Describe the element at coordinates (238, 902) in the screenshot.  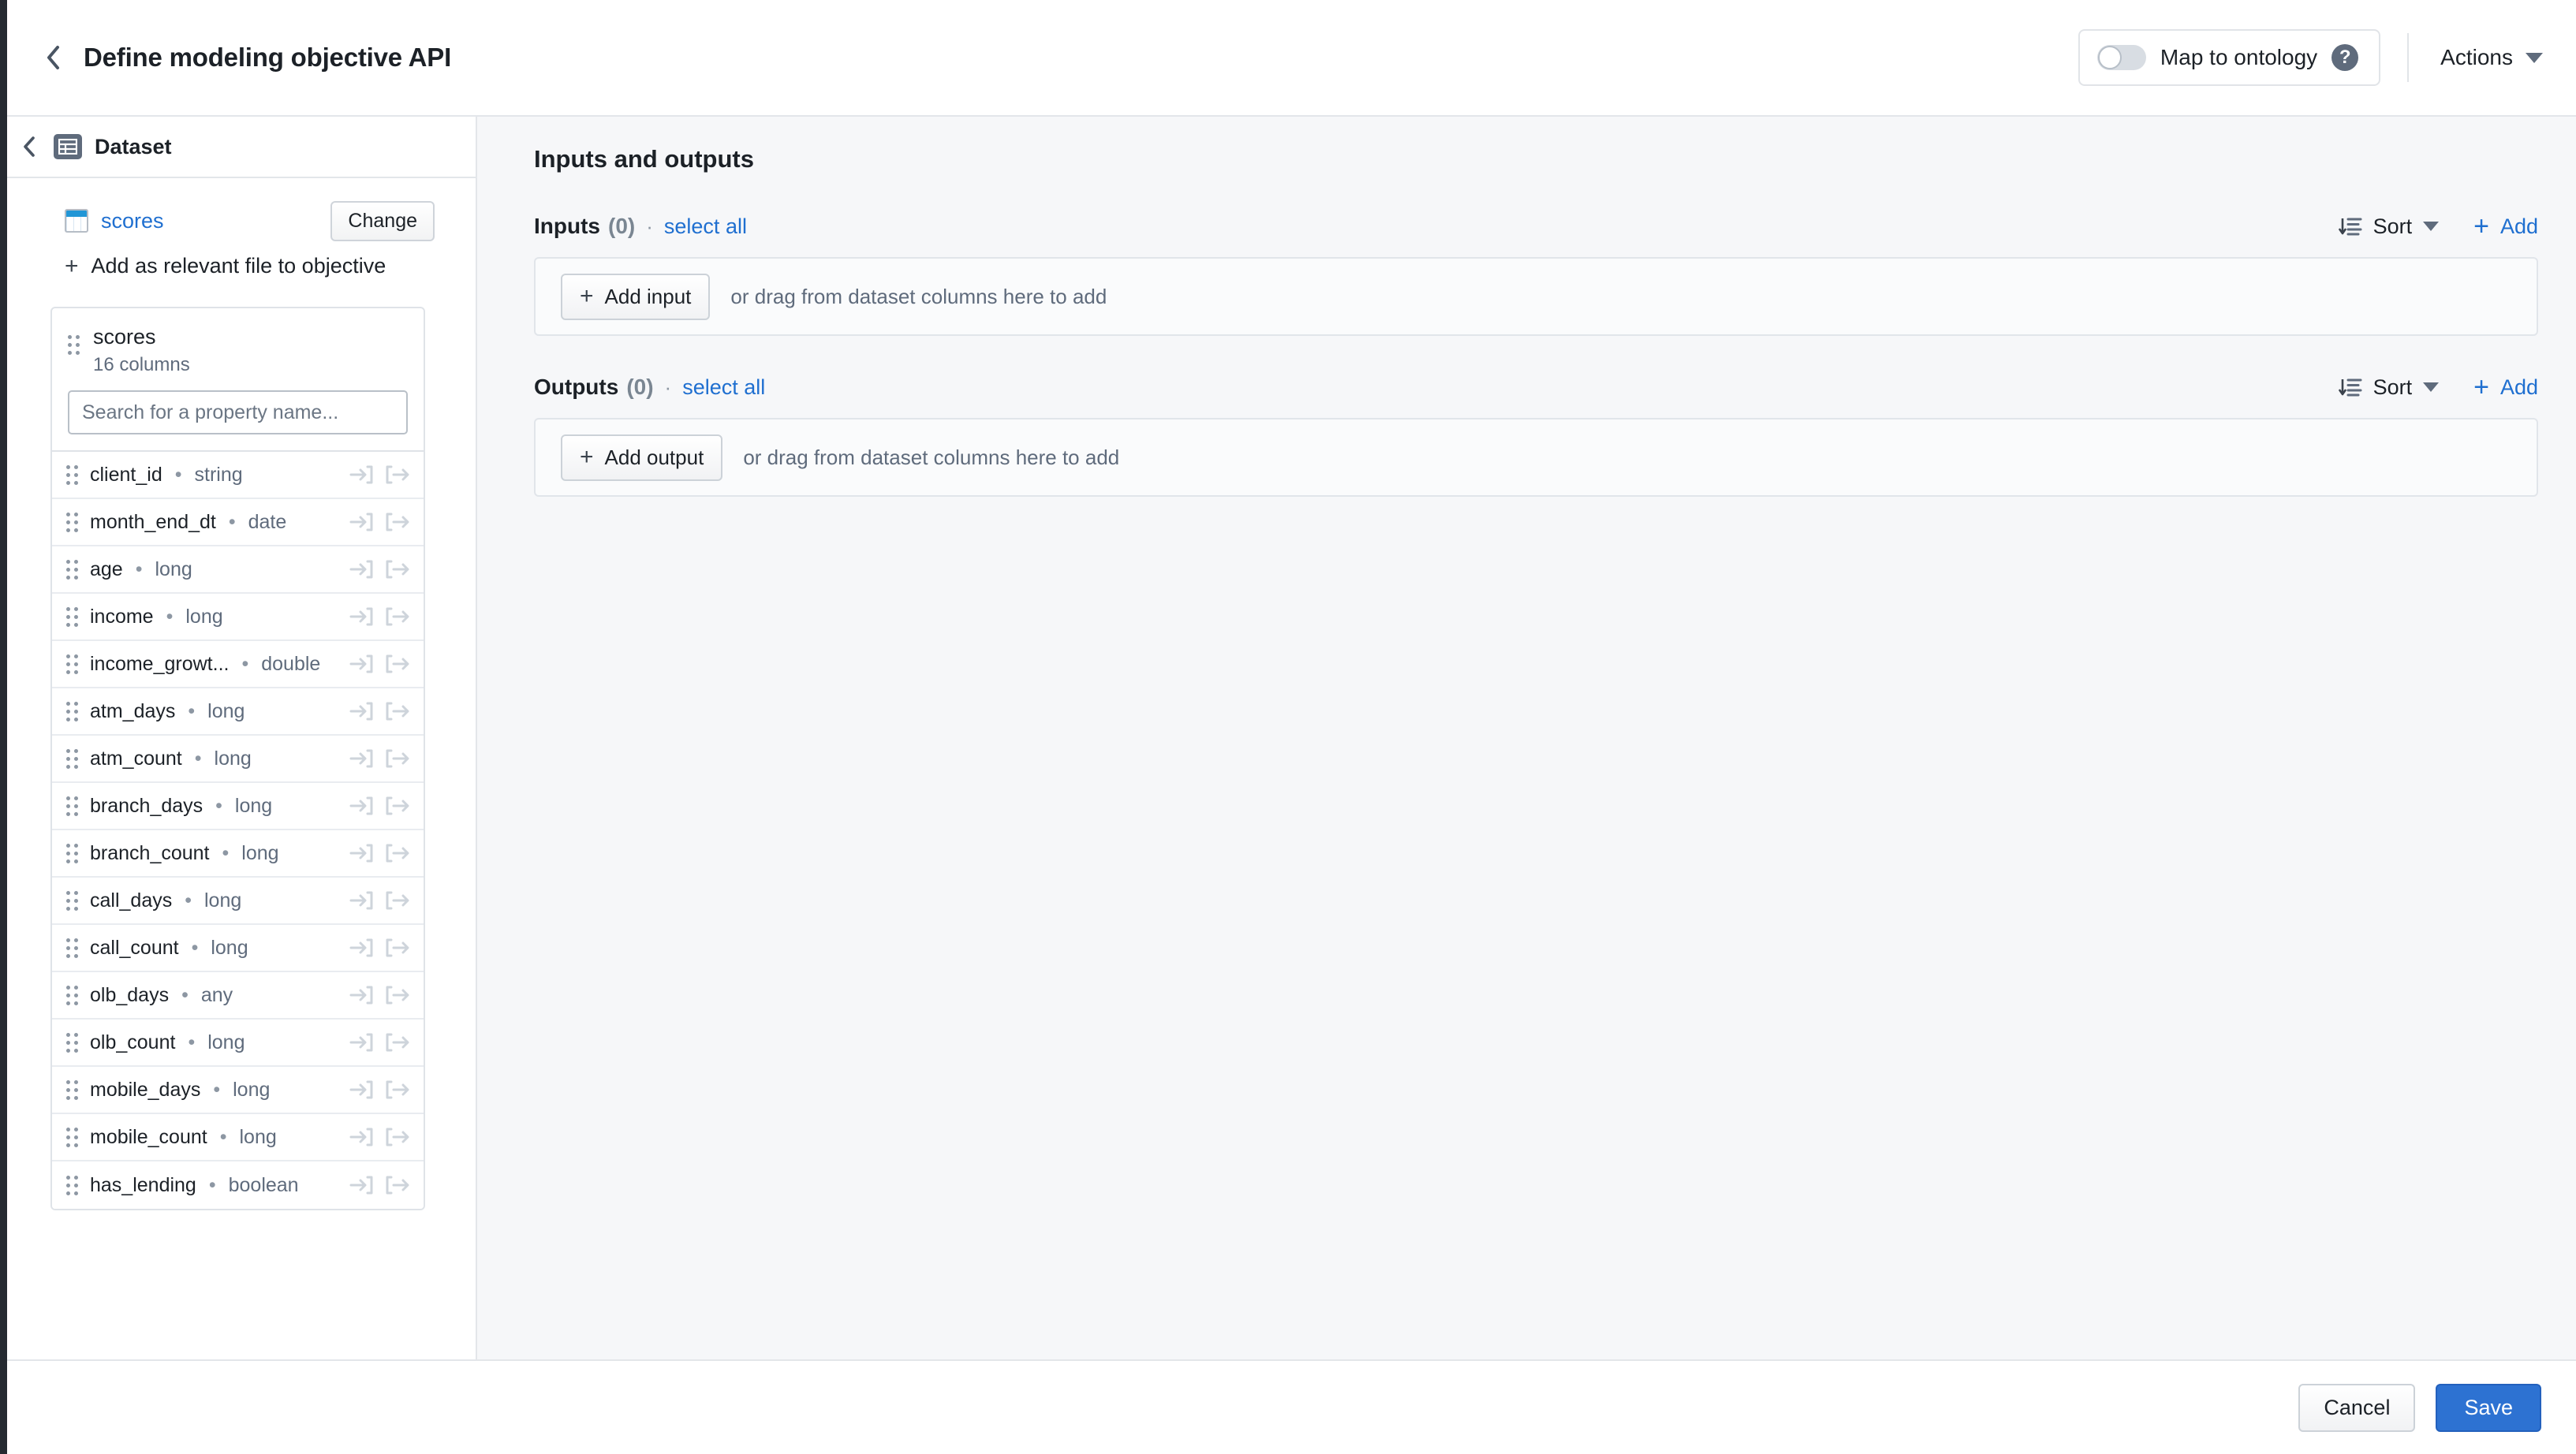
I see `column-row: call_days • long` at that location.